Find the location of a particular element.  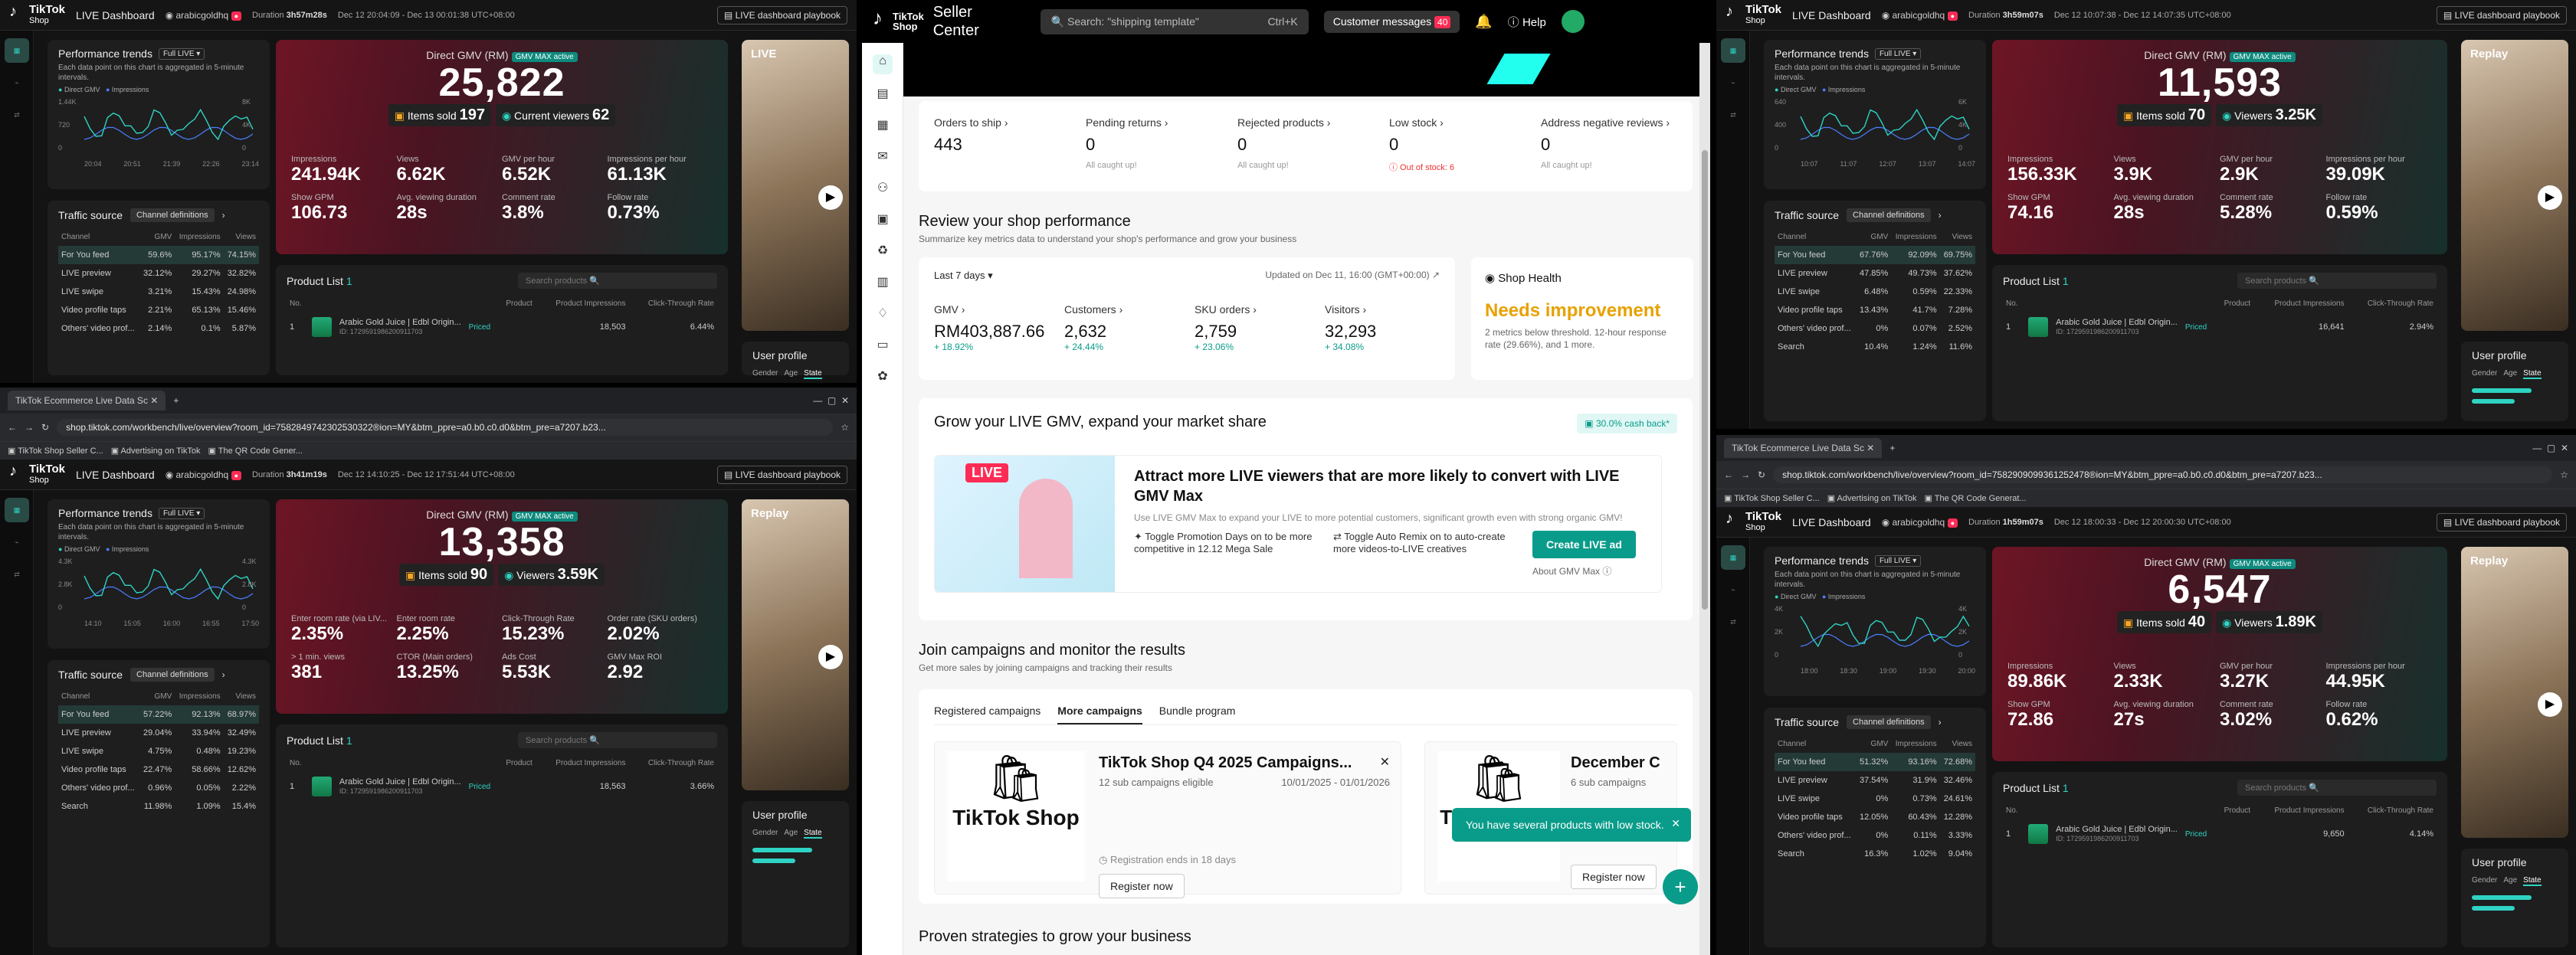

trend-chart: 4.3K 2.8K 0 4.3K 2.8K 0 is located at coordinates (159, 586).